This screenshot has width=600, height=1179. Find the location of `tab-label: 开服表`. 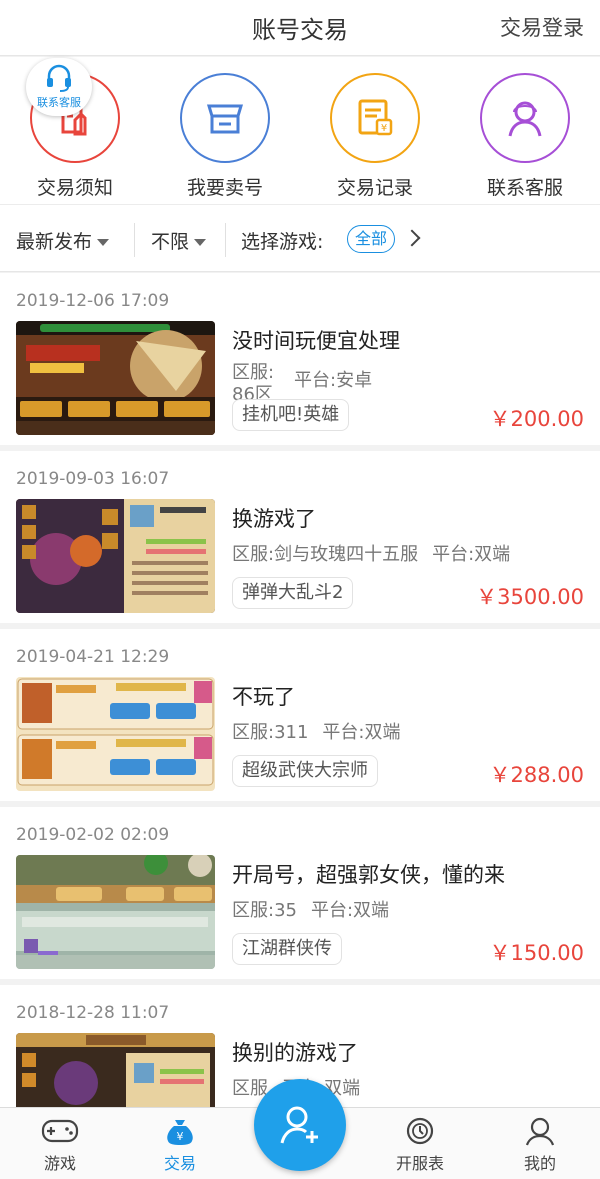

tab-label: 开服表 is located at coordinates (419, 1163).